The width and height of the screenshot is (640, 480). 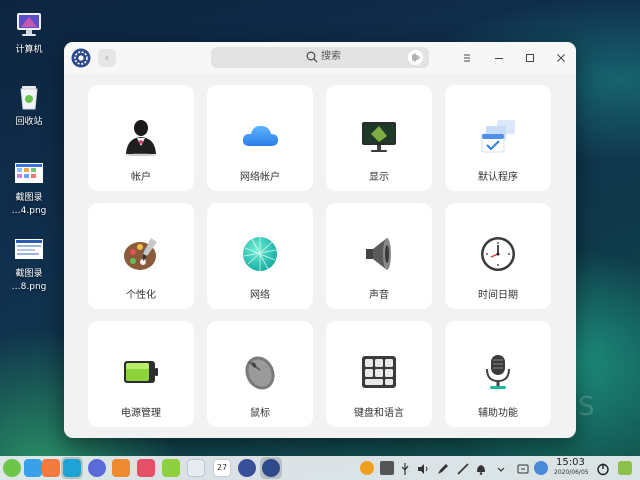 What do you see at coordinates (196, 468) in the screenshot?
I see `document-viewer-icon` at bounding box center [196, 468].